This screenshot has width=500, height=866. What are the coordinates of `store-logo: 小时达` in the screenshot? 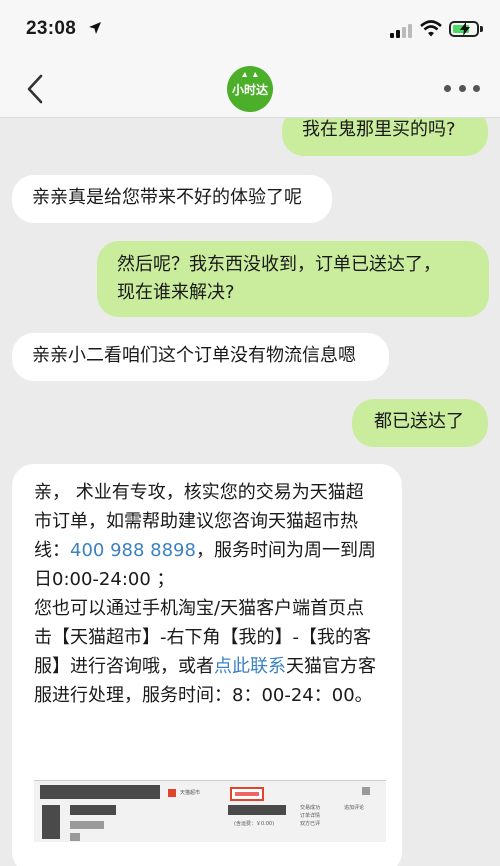 It's located at (250, 89).